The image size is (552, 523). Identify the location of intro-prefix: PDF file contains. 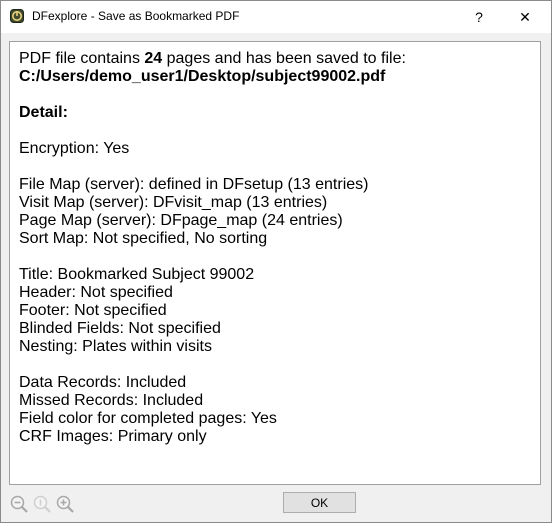
(82, 58).